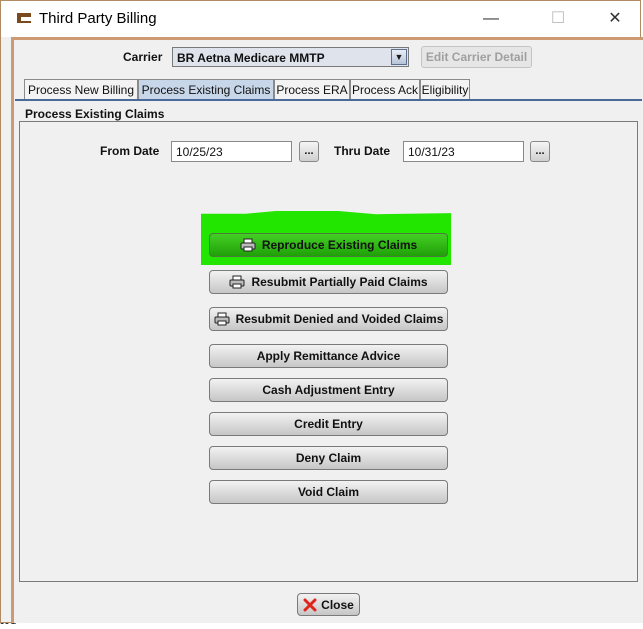 This screenshot has width=643, height=629. I want to click on void-claim-button: Void Claim, so click(328, 492).